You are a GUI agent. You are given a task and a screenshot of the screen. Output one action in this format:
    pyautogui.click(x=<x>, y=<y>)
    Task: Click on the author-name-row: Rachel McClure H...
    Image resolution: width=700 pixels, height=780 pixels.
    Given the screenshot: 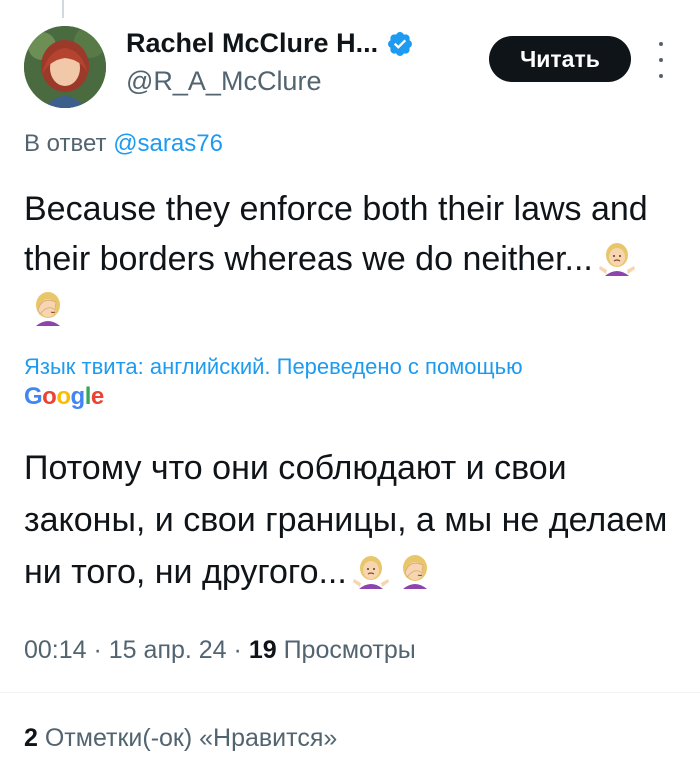 What is the action you would take?
    pyautogui.click(x=270, y=43)
    